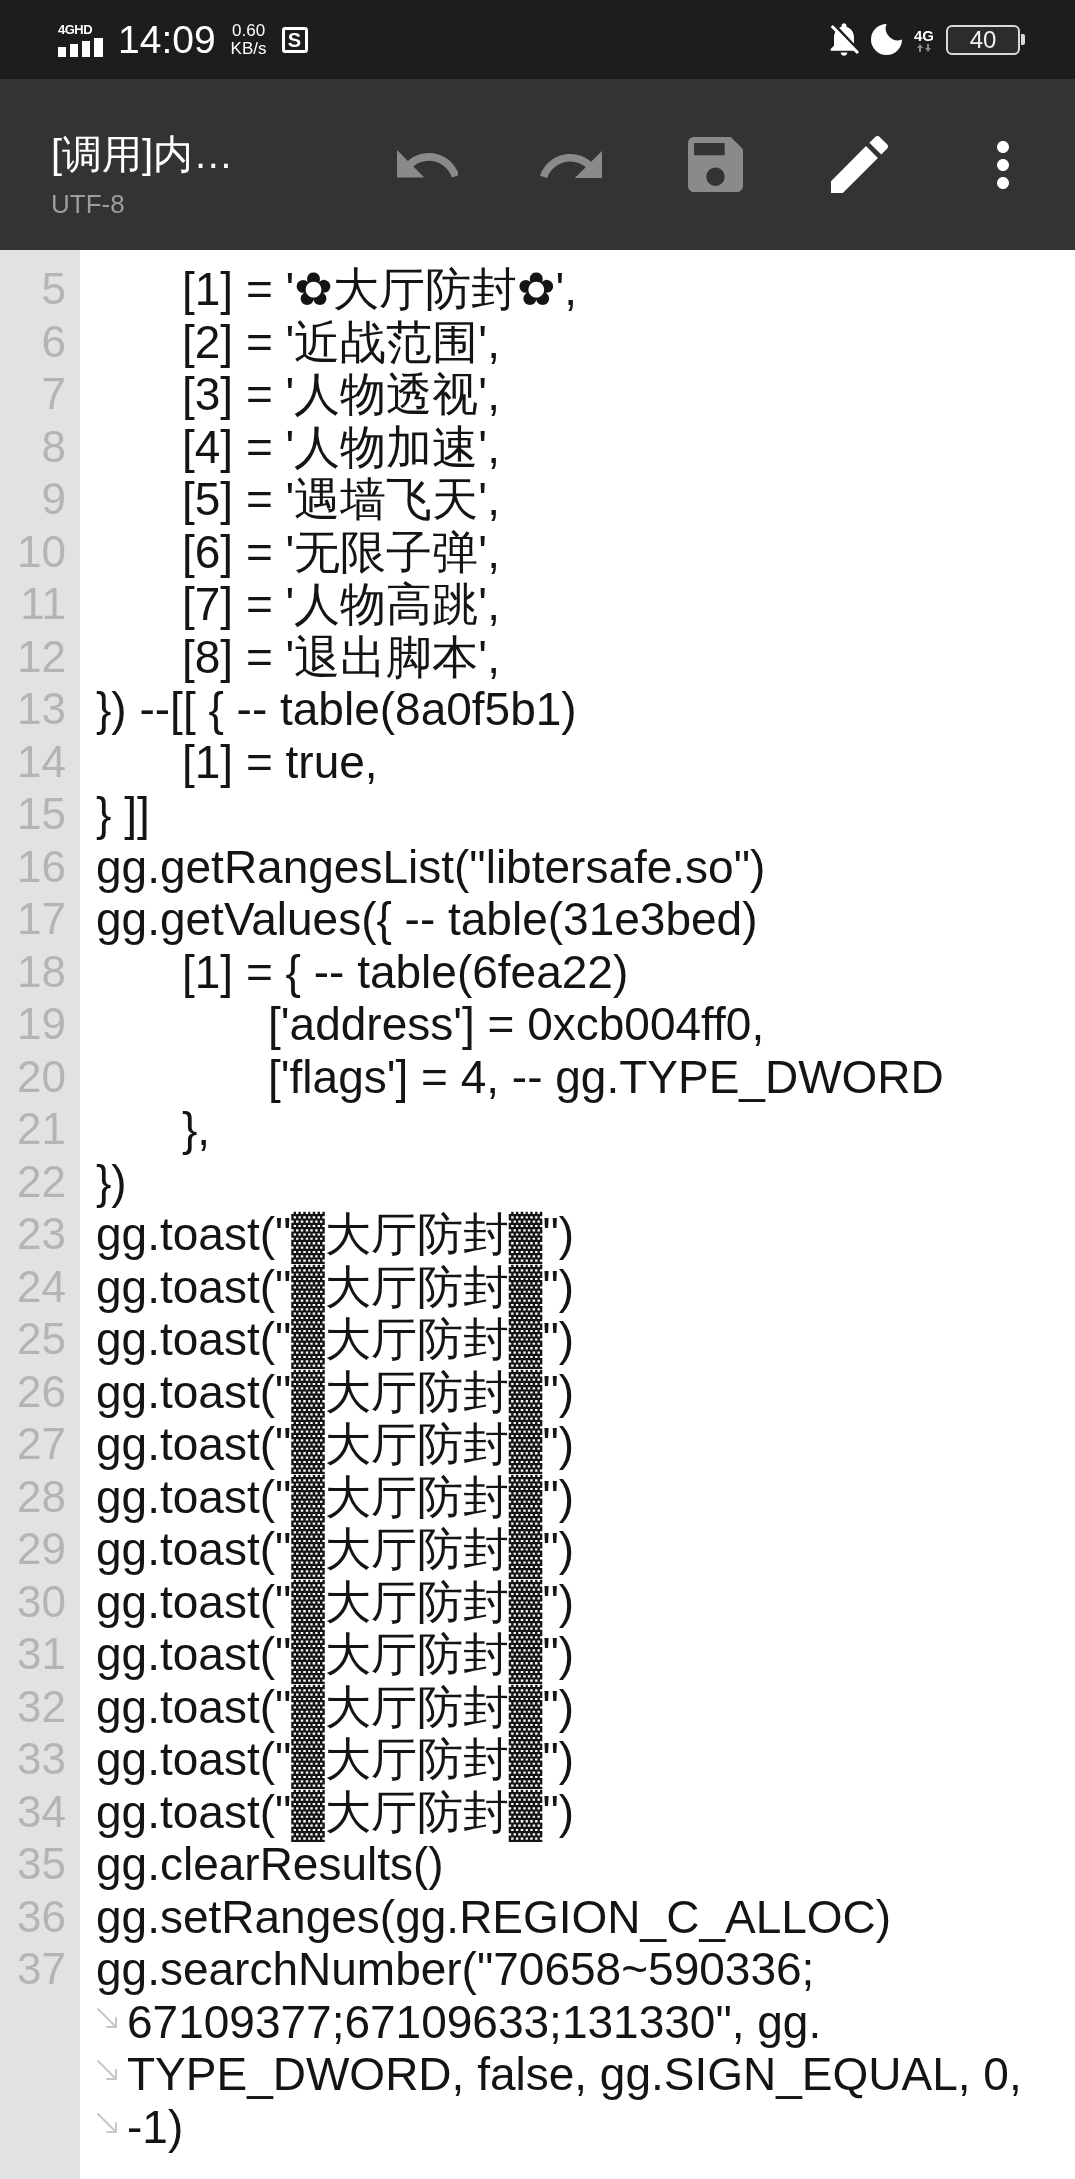  I want to click on battery-percentage: 40, so click(983, 39).